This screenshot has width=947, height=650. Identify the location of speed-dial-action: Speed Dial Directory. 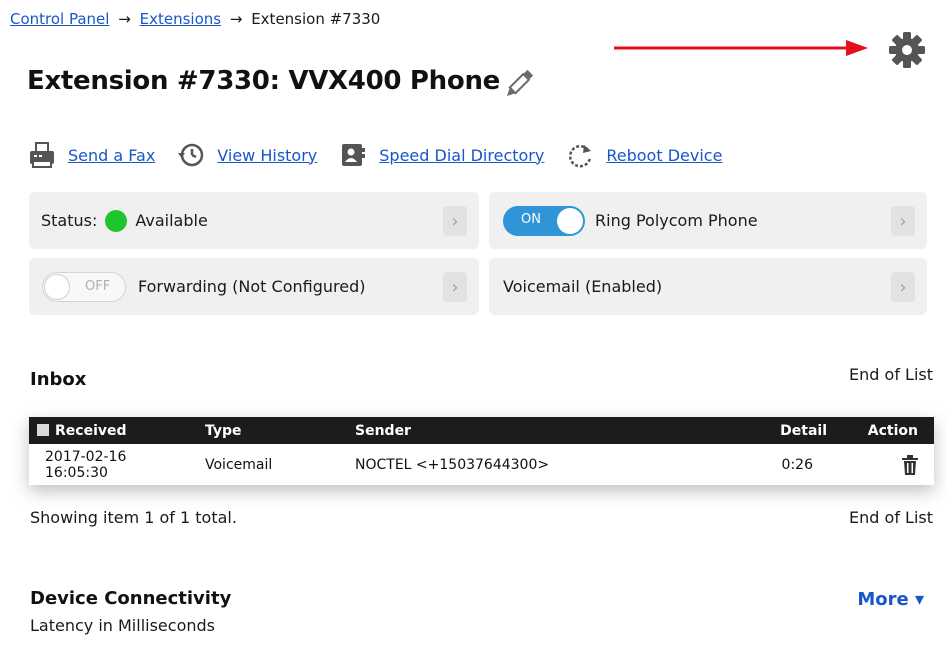
(441, 155).